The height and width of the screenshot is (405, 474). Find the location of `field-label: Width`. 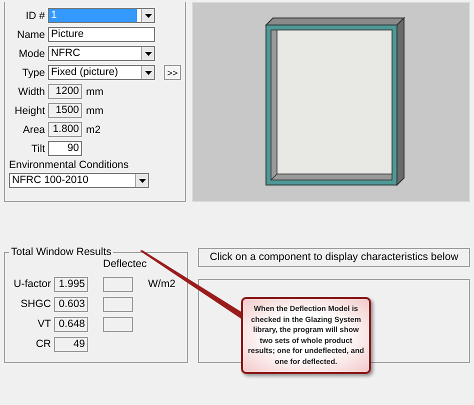

field-label: Width is located at coordinates (31, 92).